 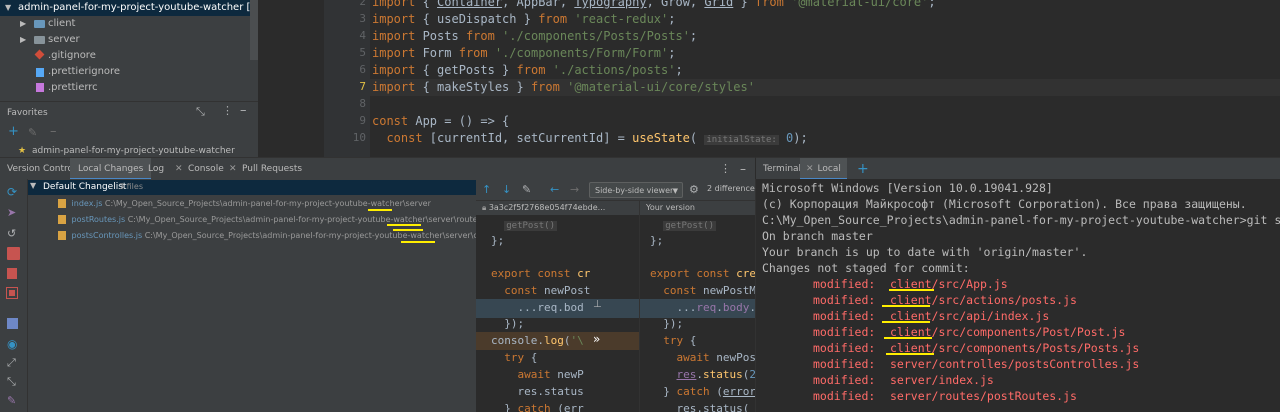 What do you see at coordinates (537, 407) in the screenshot?
I see `diff-code-line: } catch (err` at bounding box center [537, 407].